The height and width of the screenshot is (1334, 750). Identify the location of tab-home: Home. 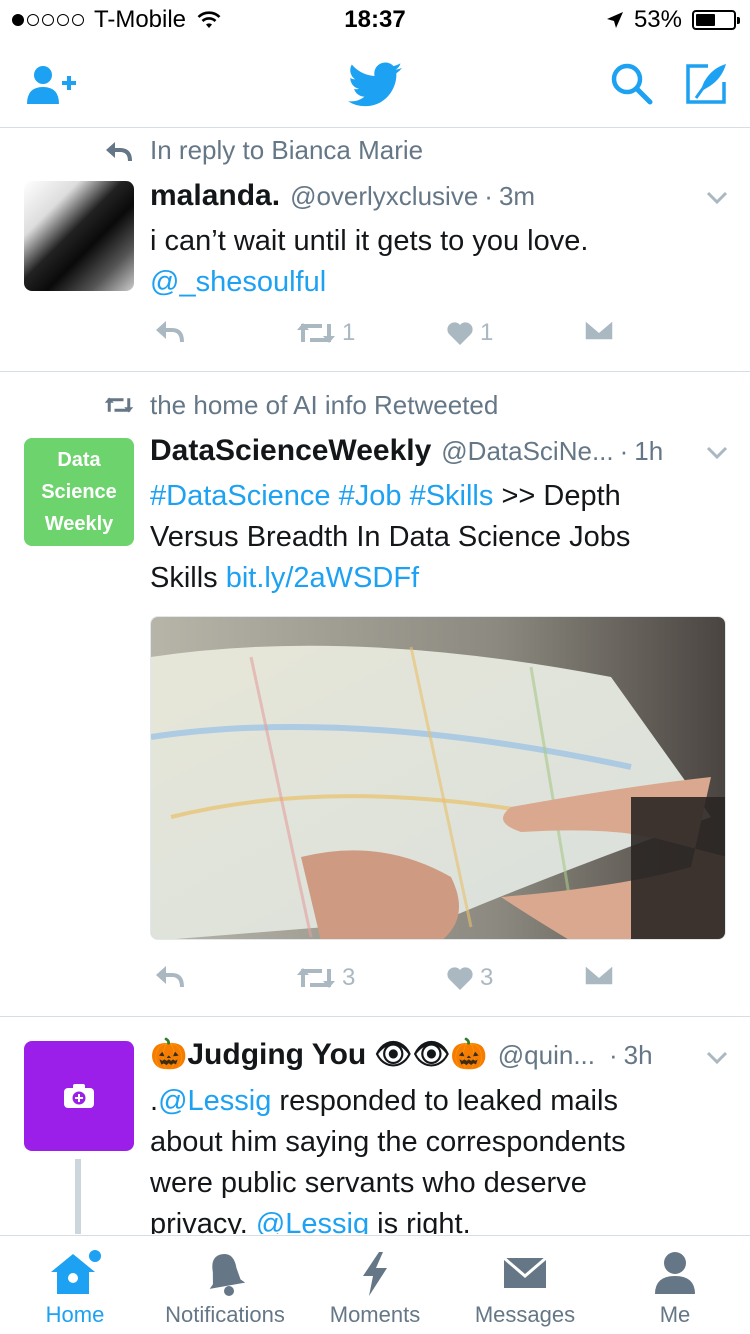
(75, 1285).